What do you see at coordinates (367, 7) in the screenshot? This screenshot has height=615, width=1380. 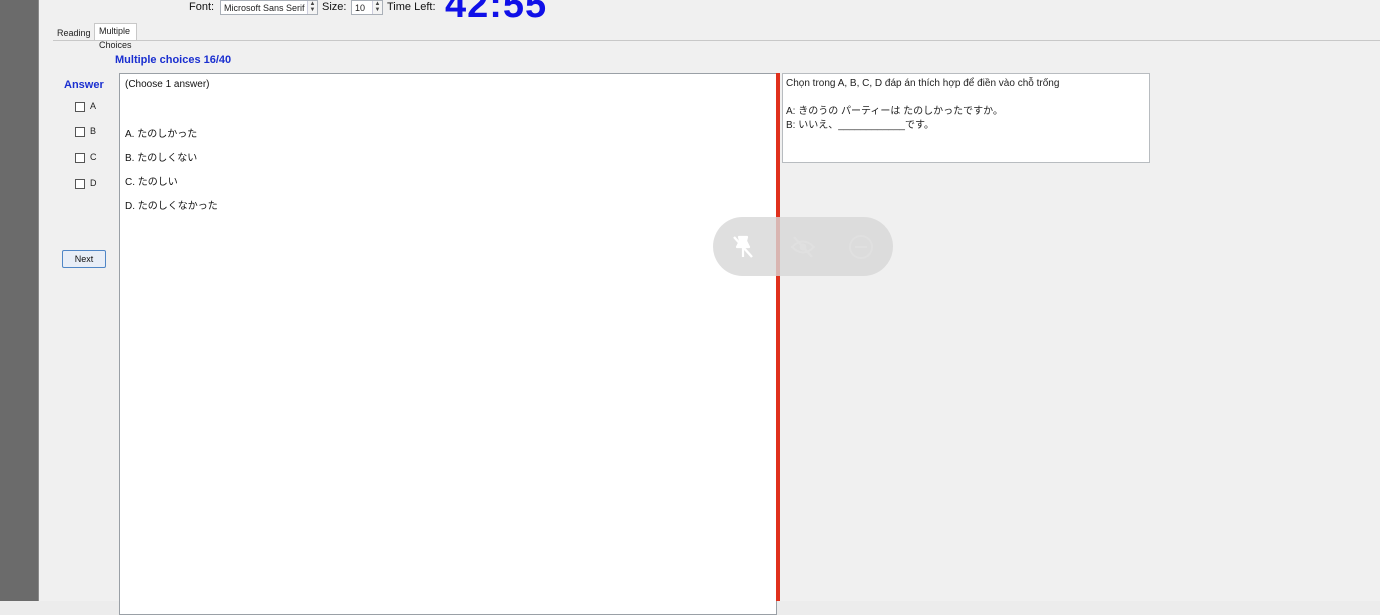 I see `size-stepper: 10 ▲ ▼` at bounding box center [367, 7].